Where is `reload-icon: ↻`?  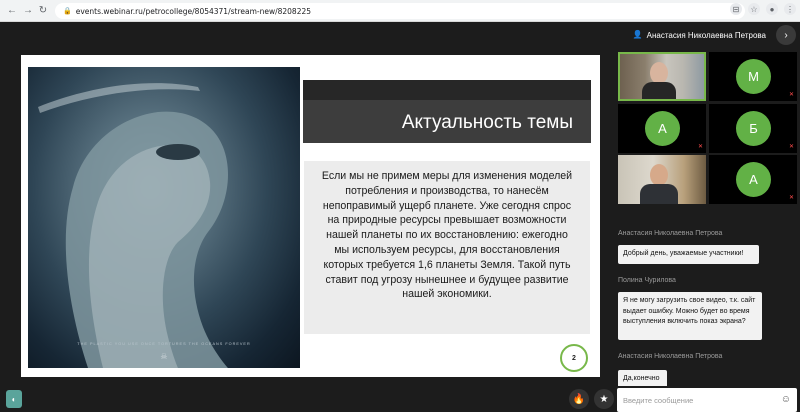
reload-icon: ↻ is located at coordinates (43, 10).